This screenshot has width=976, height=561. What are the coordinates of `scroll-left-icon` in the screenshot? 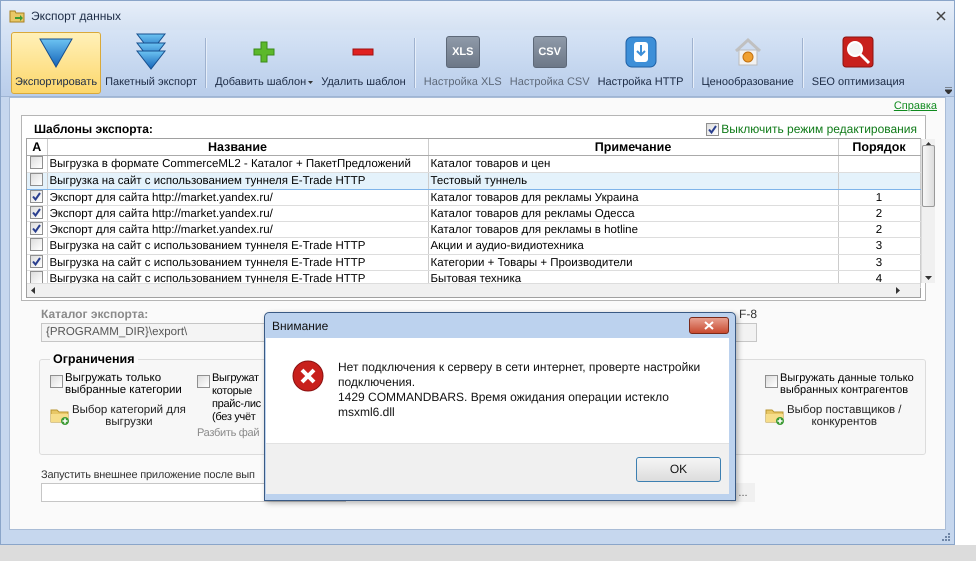 It's located at (33, 290).